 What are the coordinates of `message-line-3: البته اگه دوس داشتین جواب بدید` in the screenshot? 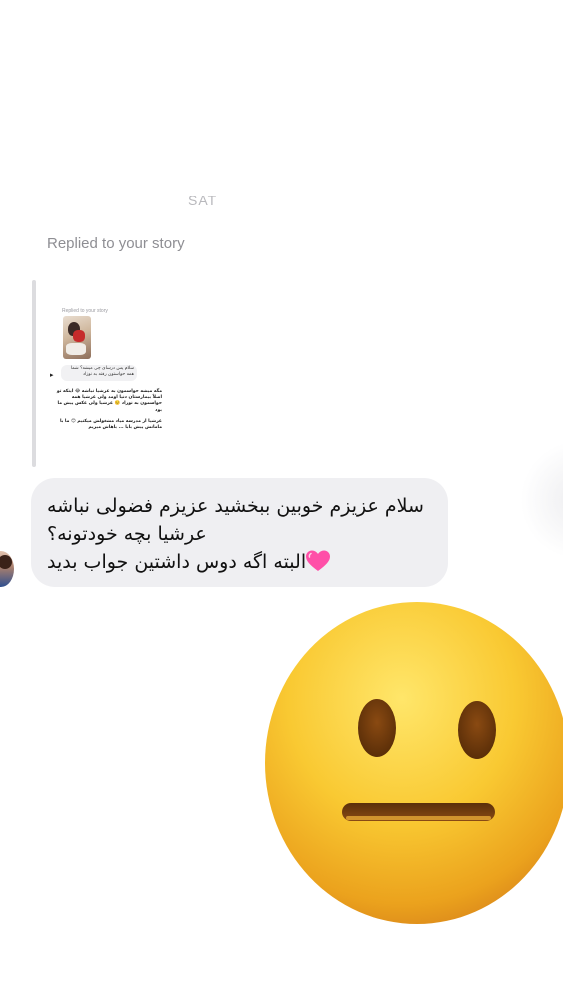 It's located at (177, 562).